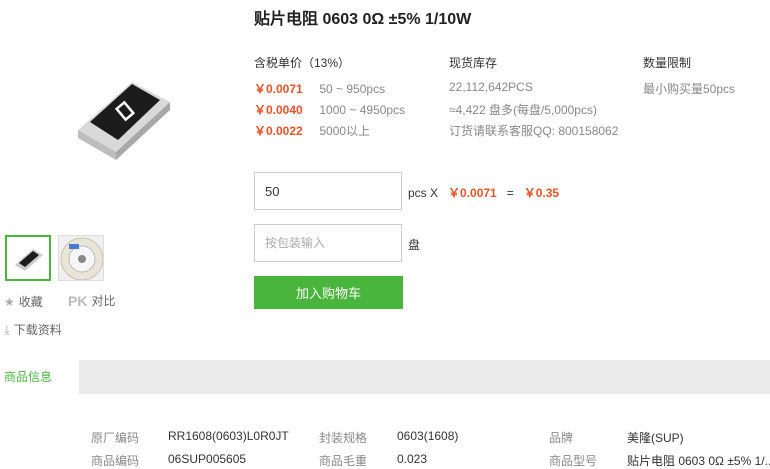 This screenshot has height=469, width=770. What do you see at coordinates (362, 110) in the screenshot?
I see `tier-range: 1000 ~ 4950pcs` at bounding box center [362, 110].